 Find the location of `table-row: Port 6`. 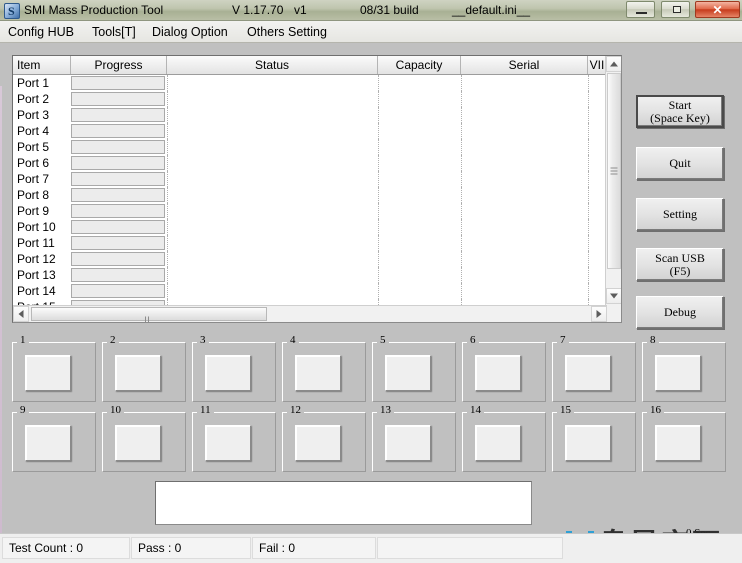

table-row: Port 6 is located at coordinates (310, 163).